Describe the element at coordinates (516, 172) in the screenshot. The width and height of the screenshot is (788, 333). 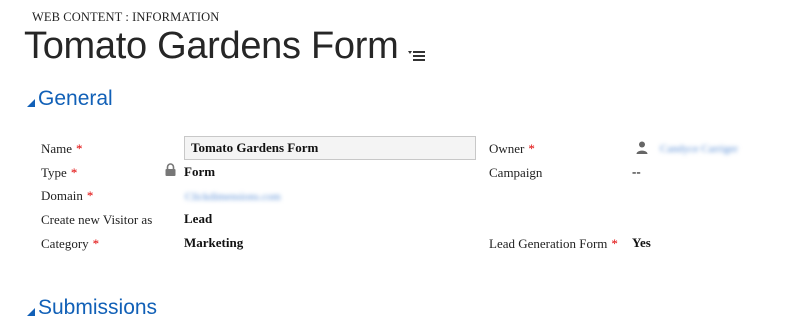
I see `campaign-label: Campaign` at that location.